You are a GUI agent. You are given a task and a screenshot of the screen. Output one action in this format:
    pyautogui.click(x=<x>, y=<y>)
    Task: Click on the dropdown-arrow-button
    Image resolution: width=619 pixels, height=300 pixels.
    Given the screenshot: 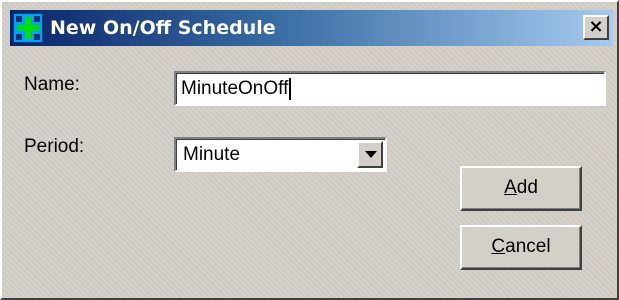 What is the action you would take?
    pyautogui.click(x=370, y=154)
    